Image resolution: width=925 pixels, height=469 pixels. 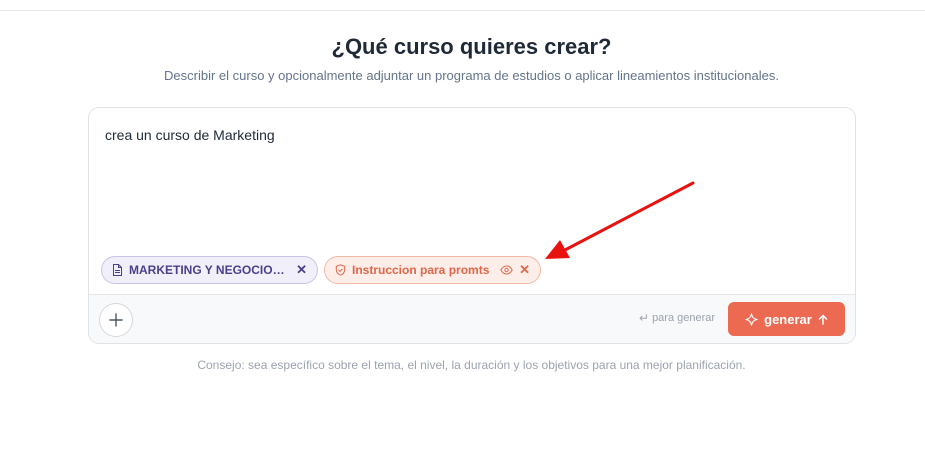 I want to click on top-divider, so click(x=462, y=10).